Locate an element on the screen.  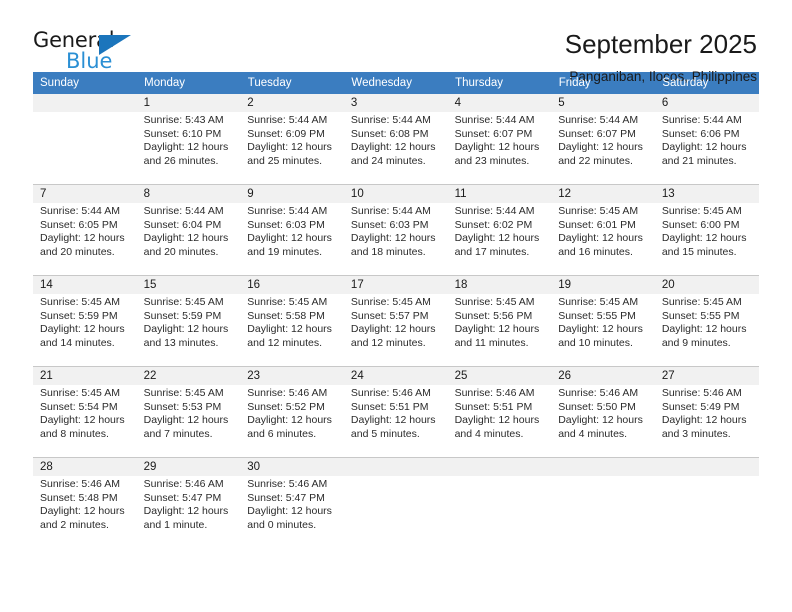
daylight-text-line2: and 10 minutes. is located at coordinates (595, 342).